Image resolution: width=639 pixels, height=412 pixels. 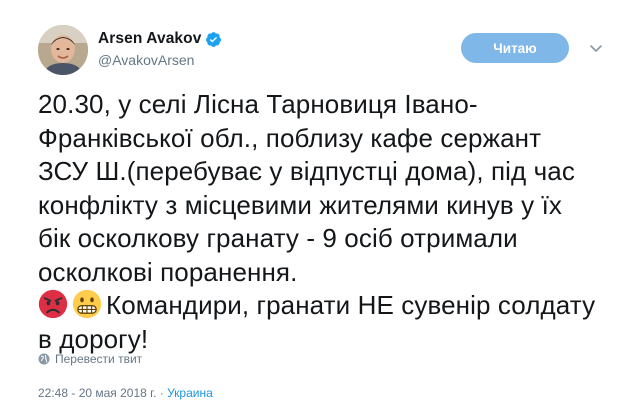 What do you see at coordinates (160, 60) in the screenshot?
I see `author-handle: @AvakovArsen` at bounding box center [160, 60].